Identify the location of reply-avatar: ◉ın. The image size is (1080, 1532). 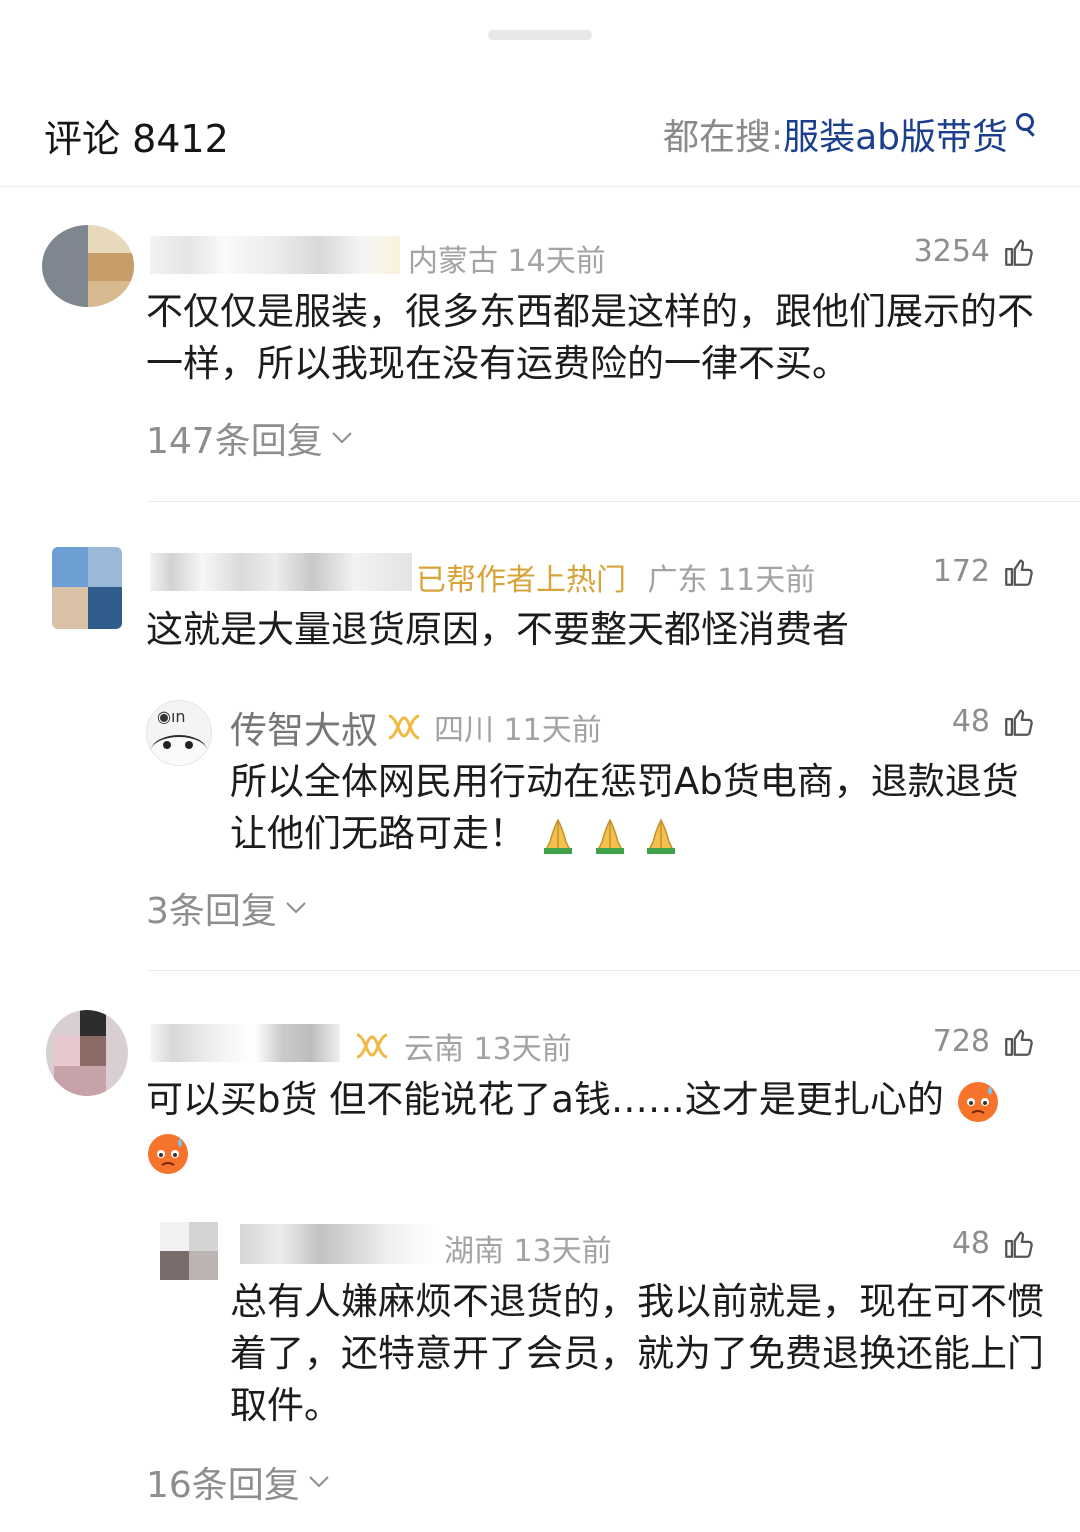
(179, 733).